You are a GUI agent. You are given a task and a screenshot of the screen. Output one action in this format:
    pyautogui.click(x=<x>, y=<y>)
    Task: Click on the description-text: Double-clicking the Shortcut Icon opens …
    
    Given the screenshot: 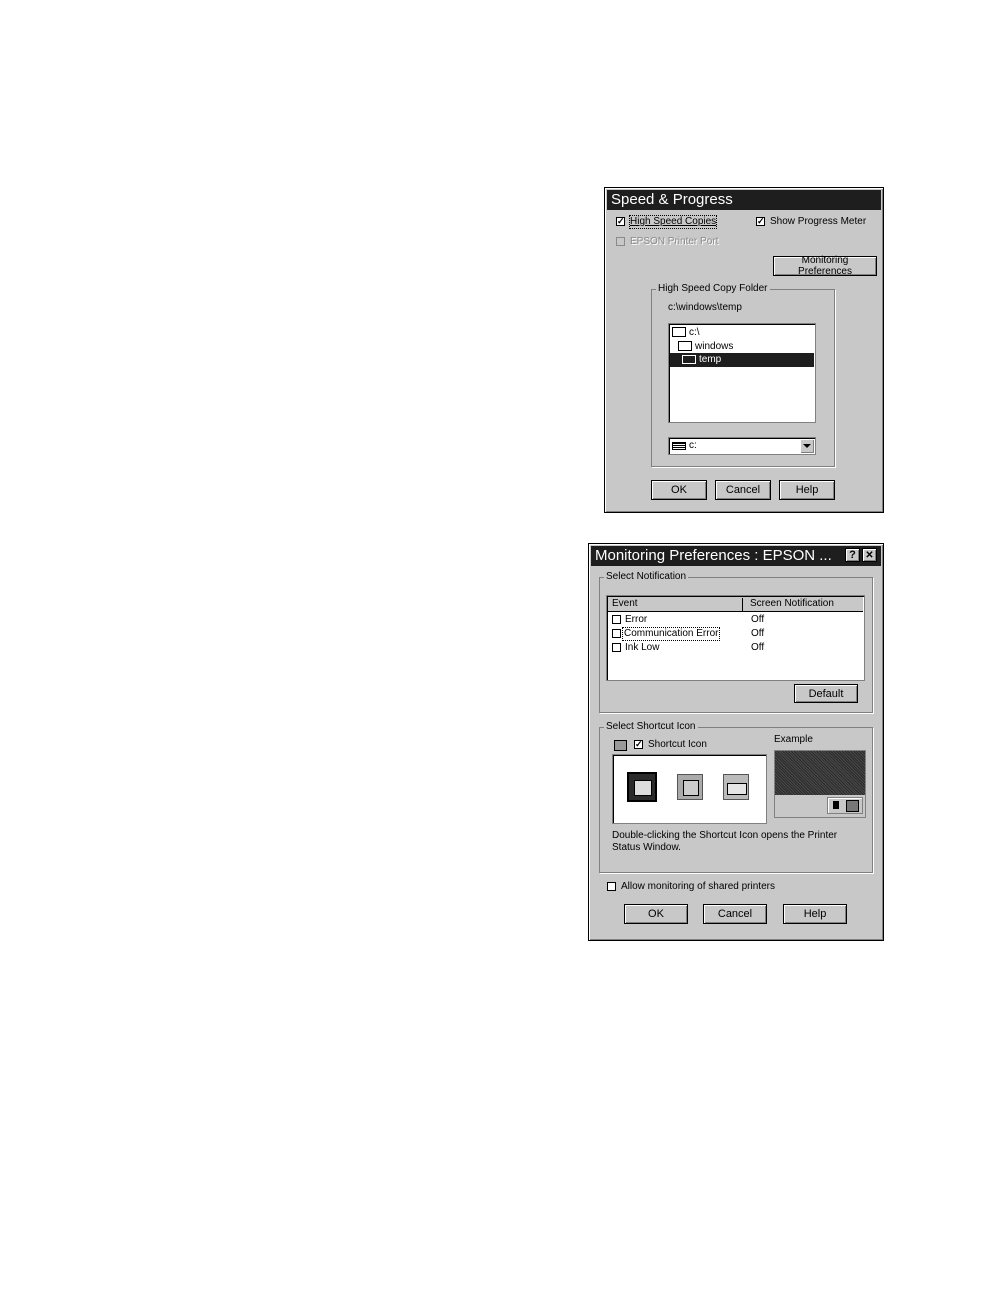 What is the action you would take?
    pyautogui.click(x=725, y=841)
    